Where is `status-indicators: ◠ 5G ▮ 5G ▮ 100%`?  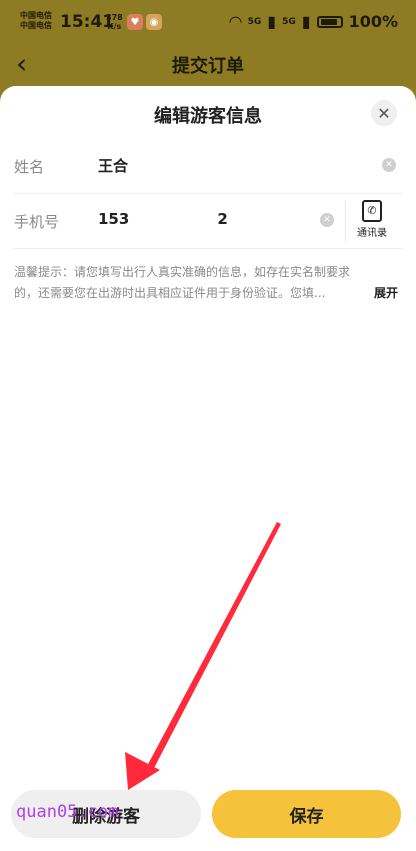
status-indicators: ◠ 5G ▮ 5G ▮ 100% is located at coordinates (313, 21).